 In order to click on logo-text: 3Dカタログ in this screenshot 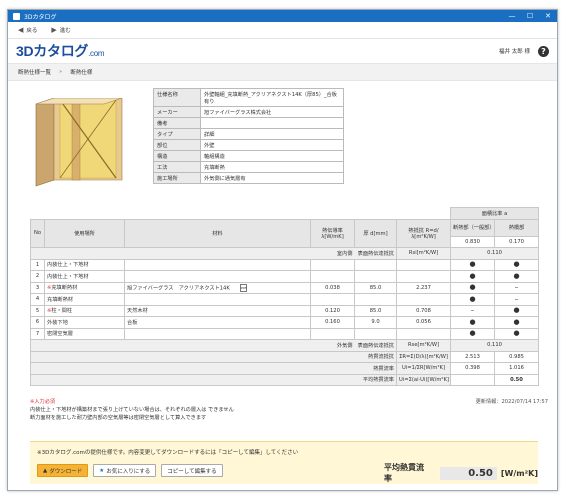, I will do `click(52, 51)`.